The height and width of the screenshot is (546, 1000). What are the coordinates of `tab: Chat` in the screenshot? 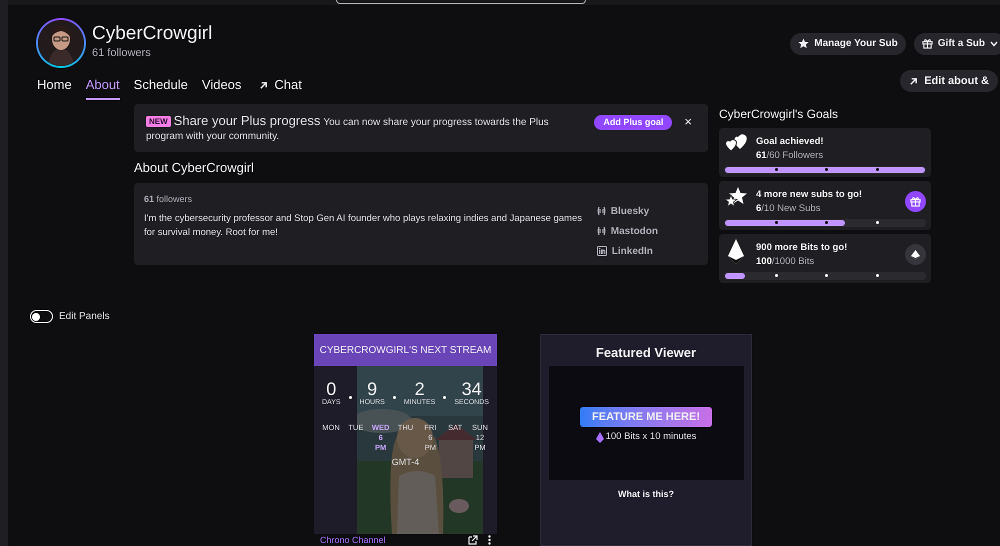 It's located at (280, 85).